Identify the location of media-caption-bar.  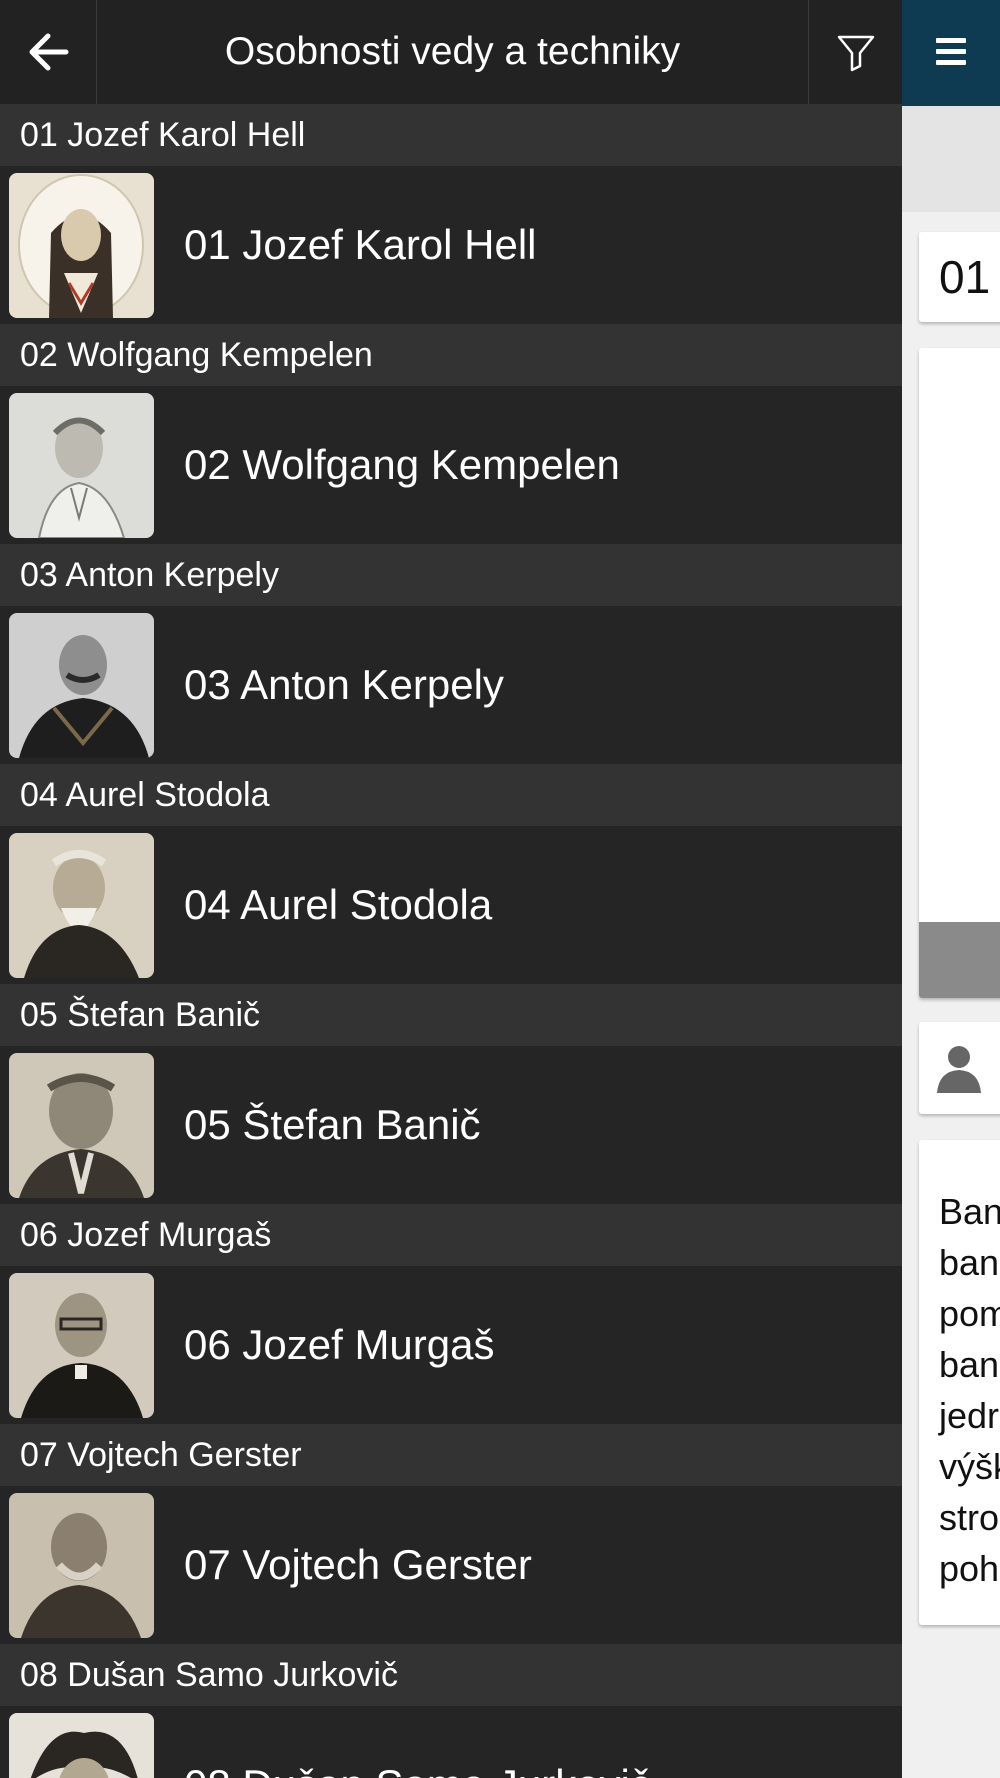
(959, 960).